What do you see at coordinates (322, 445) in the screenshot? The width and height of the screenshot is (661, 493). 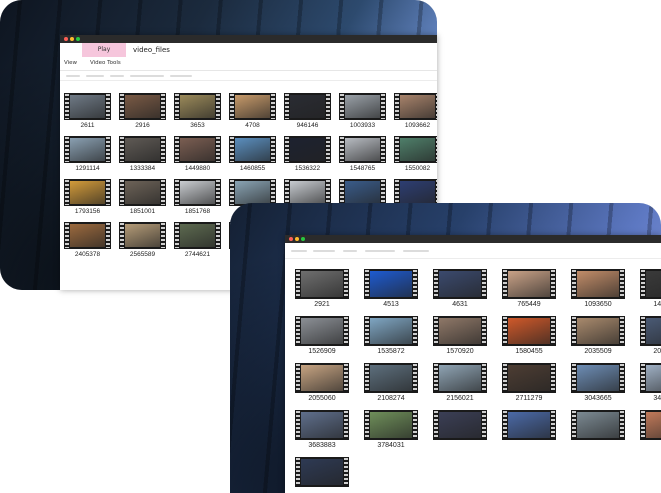 I see `file-name-label: 3683883` at bounding box center [322, 445].